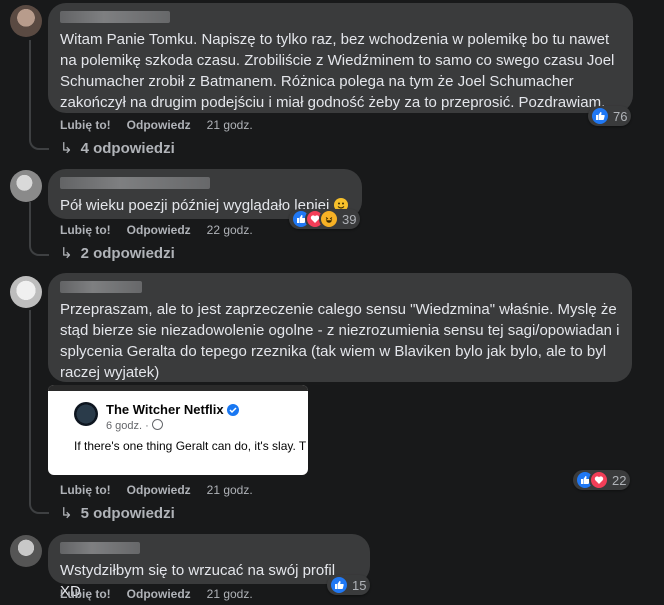  I want to click on haha-icon, so click(329, 219).